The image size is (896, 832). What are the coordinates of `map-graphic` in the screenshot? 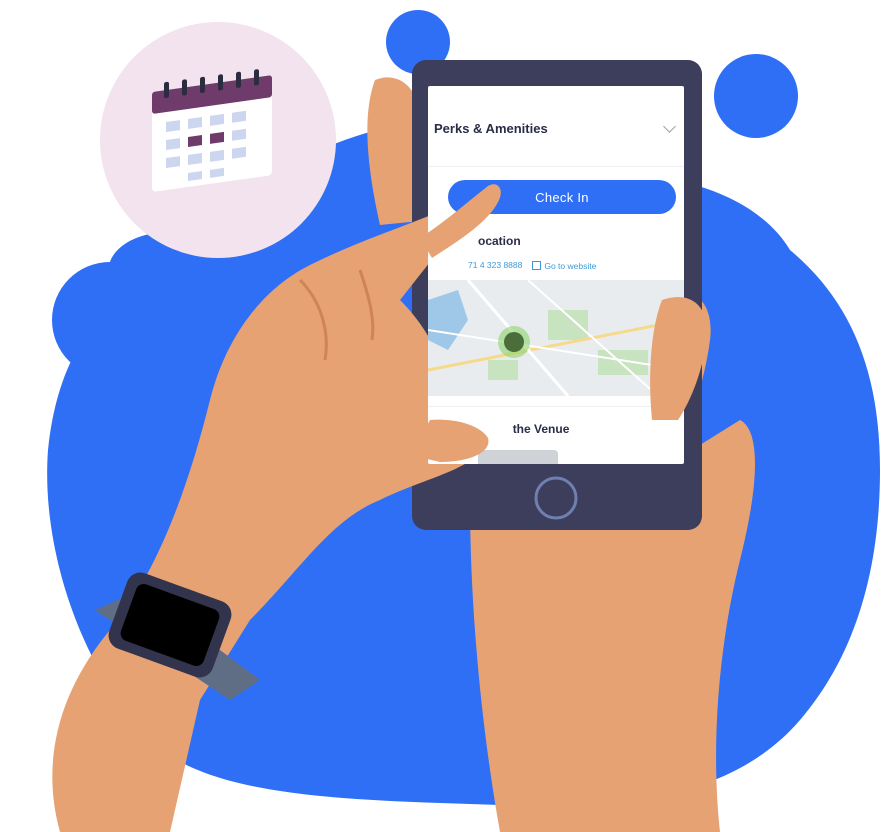 It's located at (556, 338).